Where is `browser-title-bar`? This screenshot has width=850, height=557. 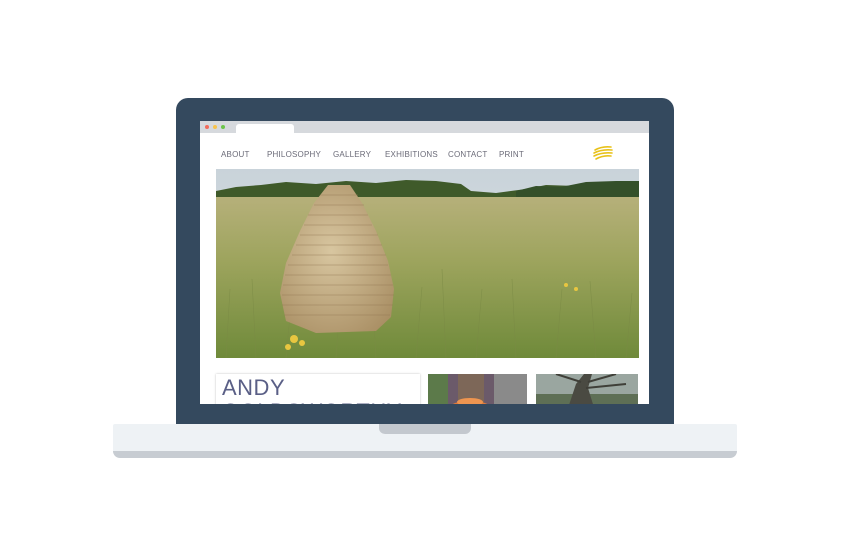 browser-title-bar is located at coordinates (424, 127).